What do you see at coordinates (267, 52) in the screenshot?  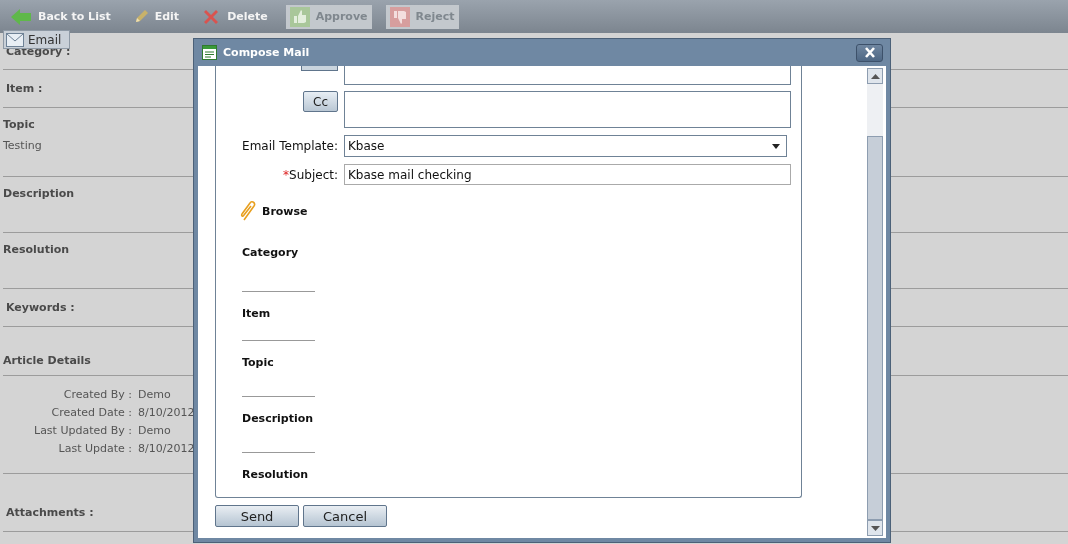 I see `dialog-title: Compose Mail` at bounding box center [267, 52].